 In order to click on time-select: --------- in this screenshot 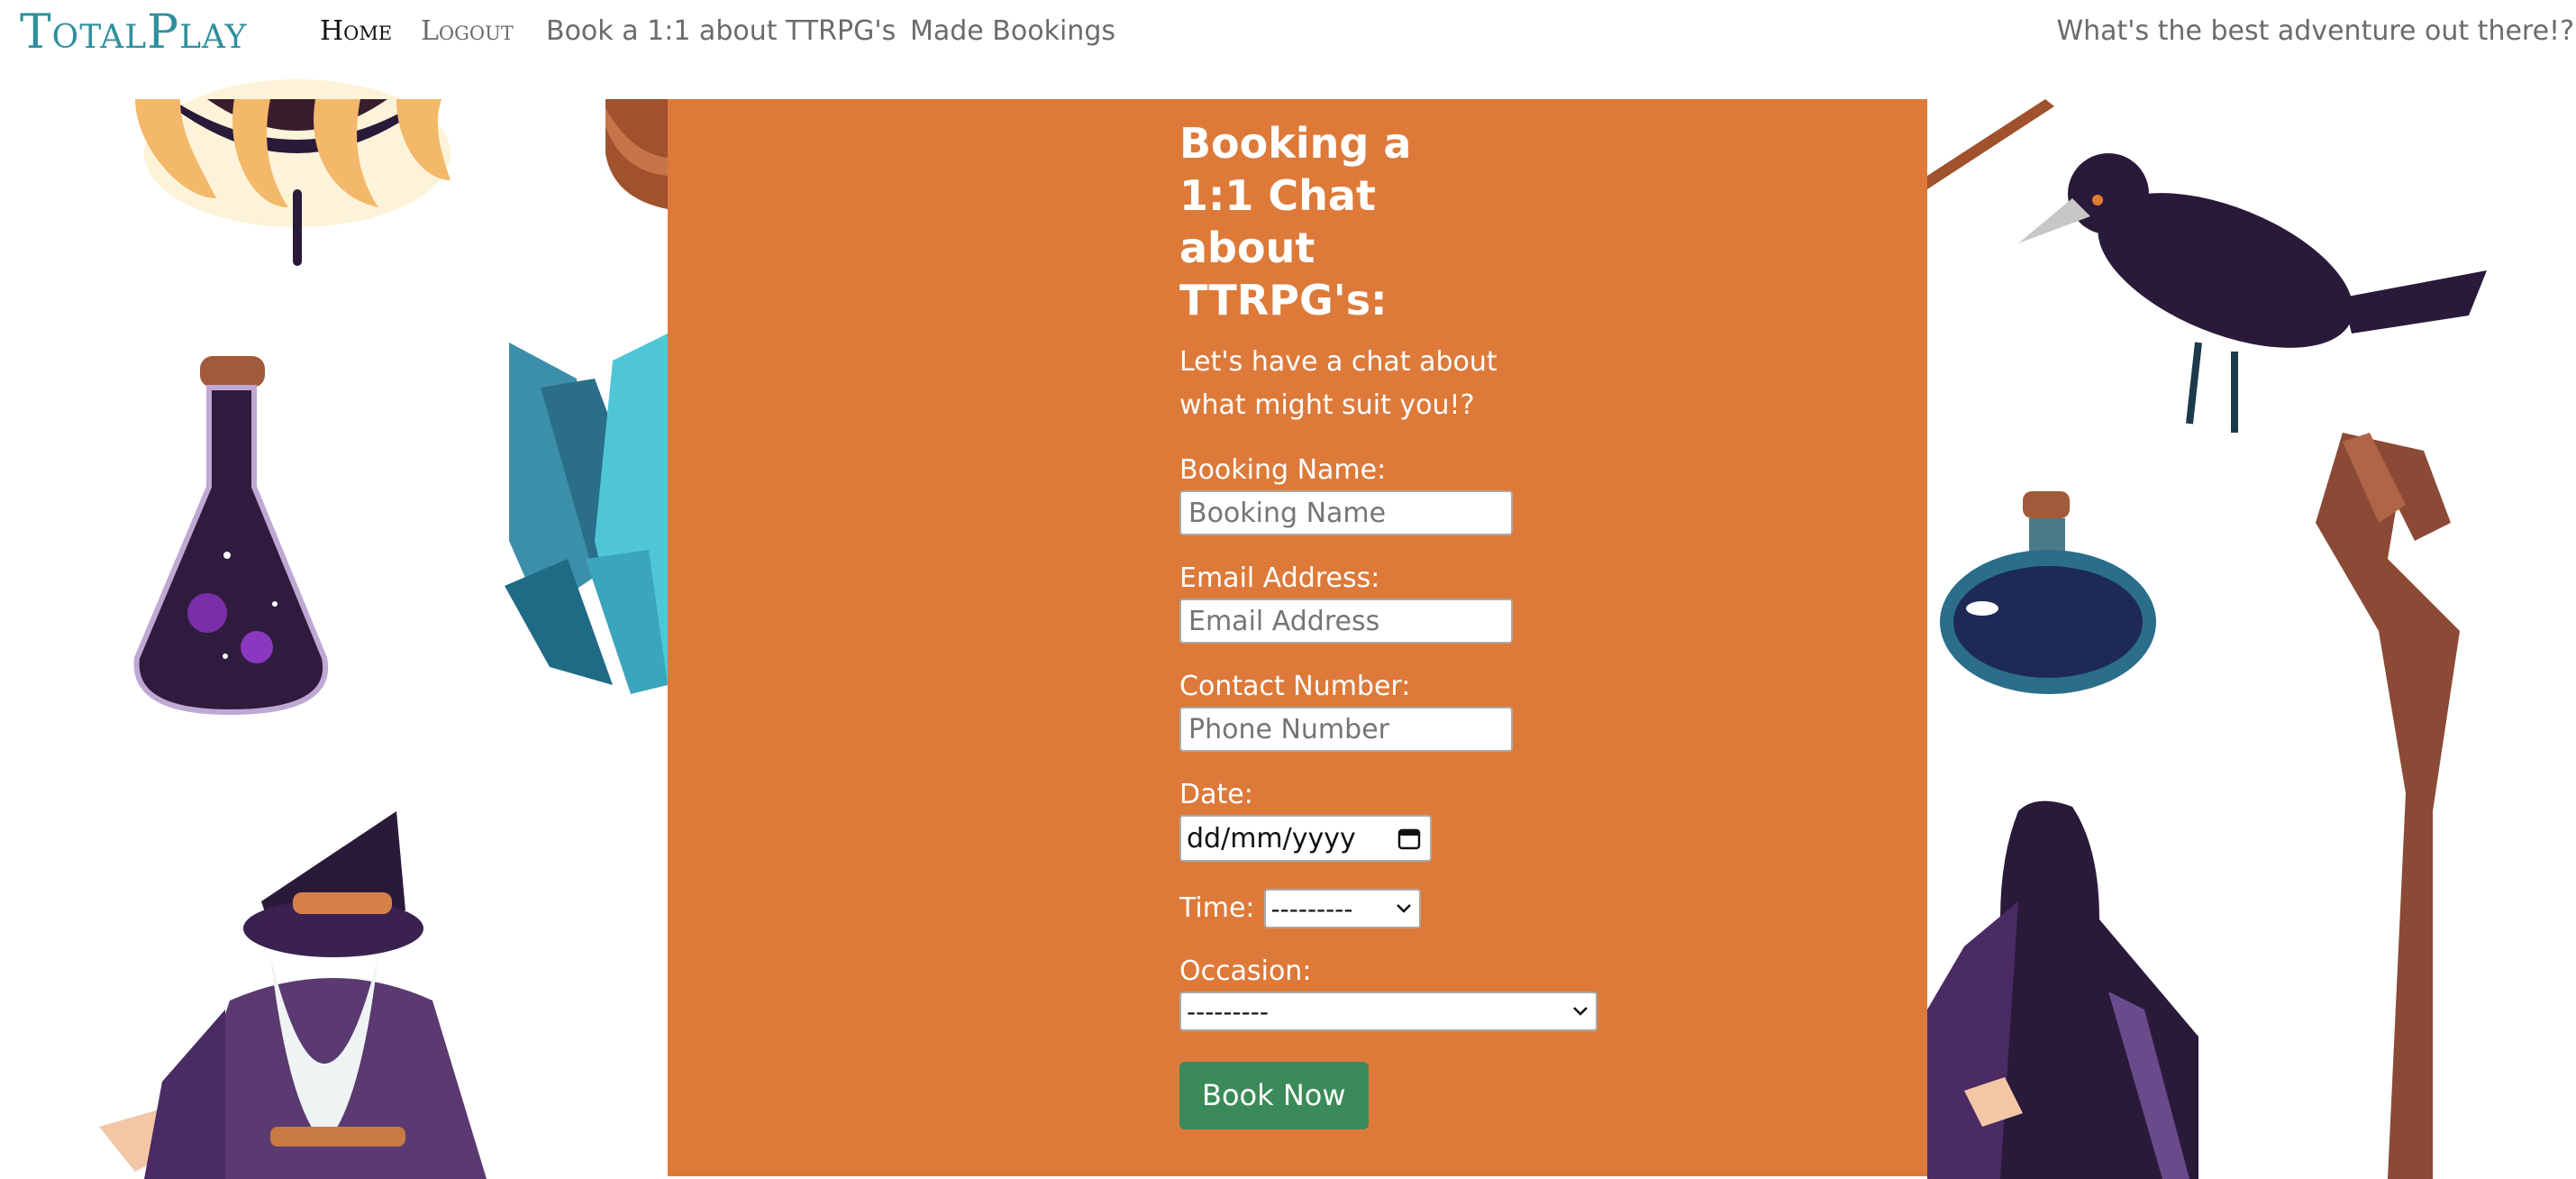, I will do `click(1342, 908)`.